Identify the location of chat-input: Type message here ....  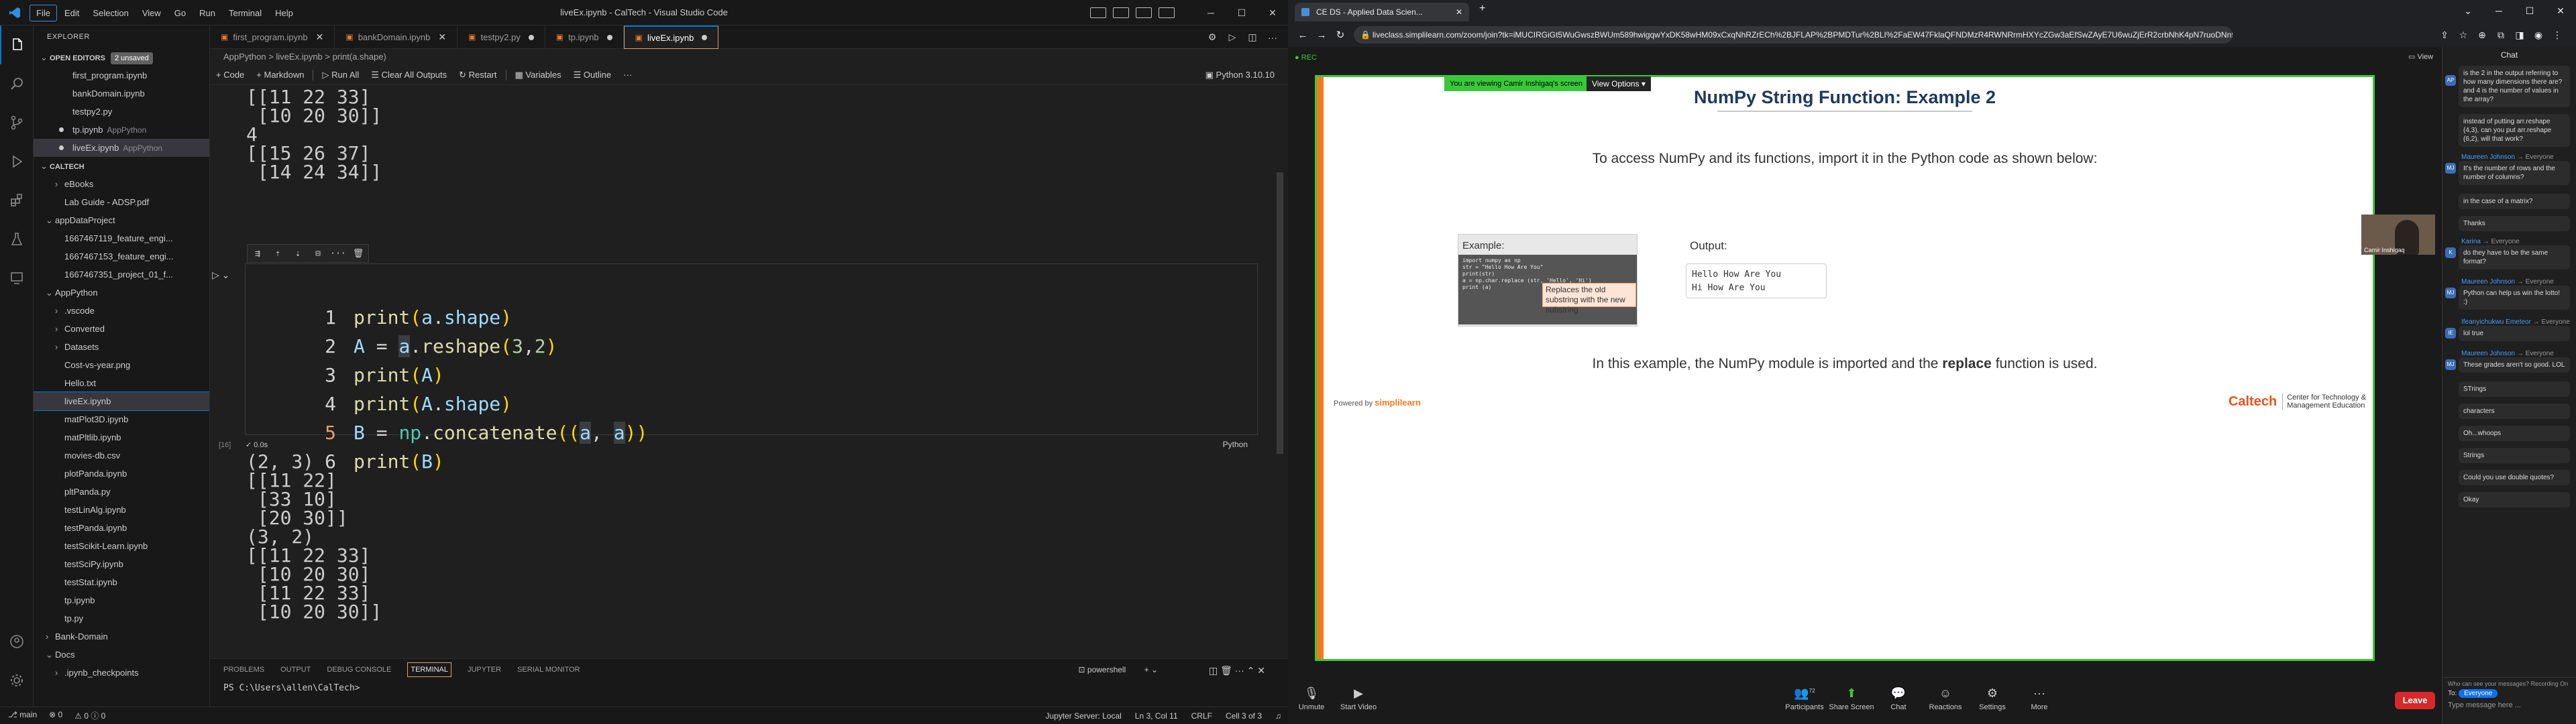
(2509, 705).